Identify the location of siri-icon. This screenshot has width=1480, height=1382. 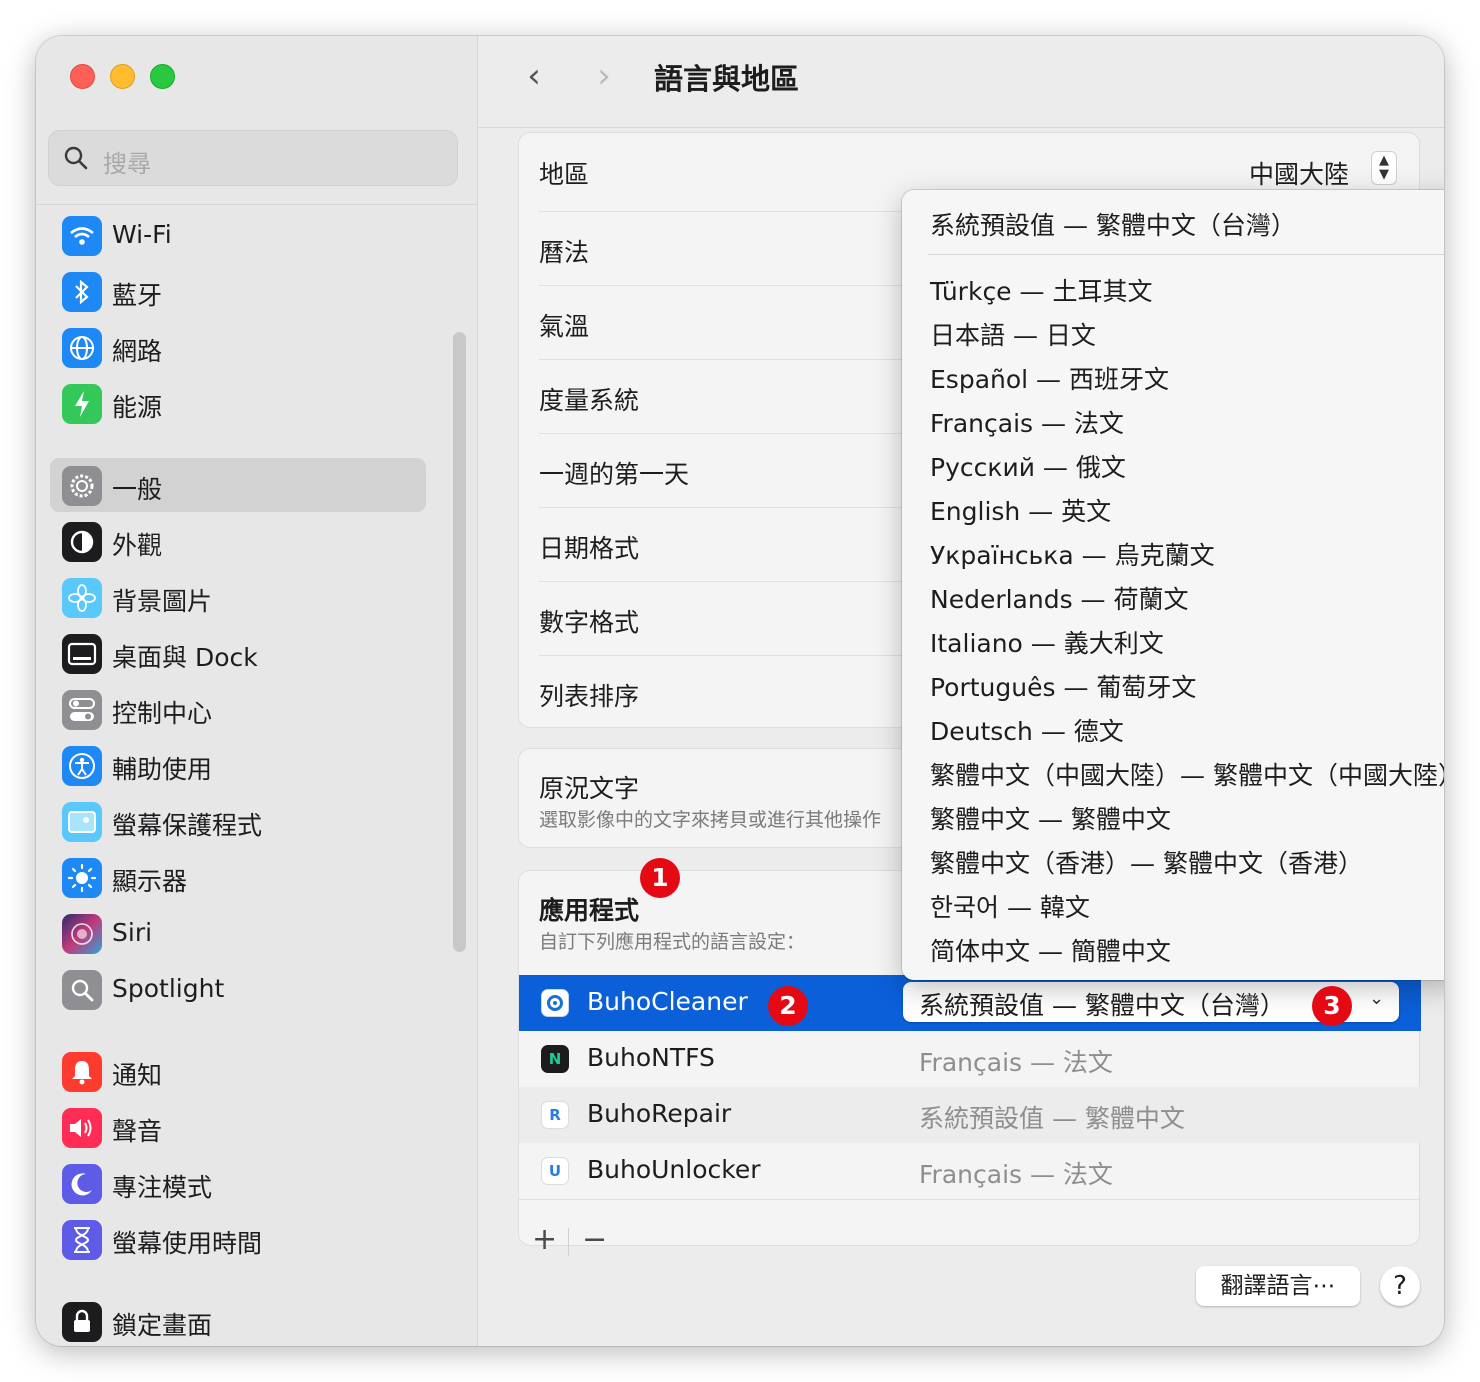
(82, 934).